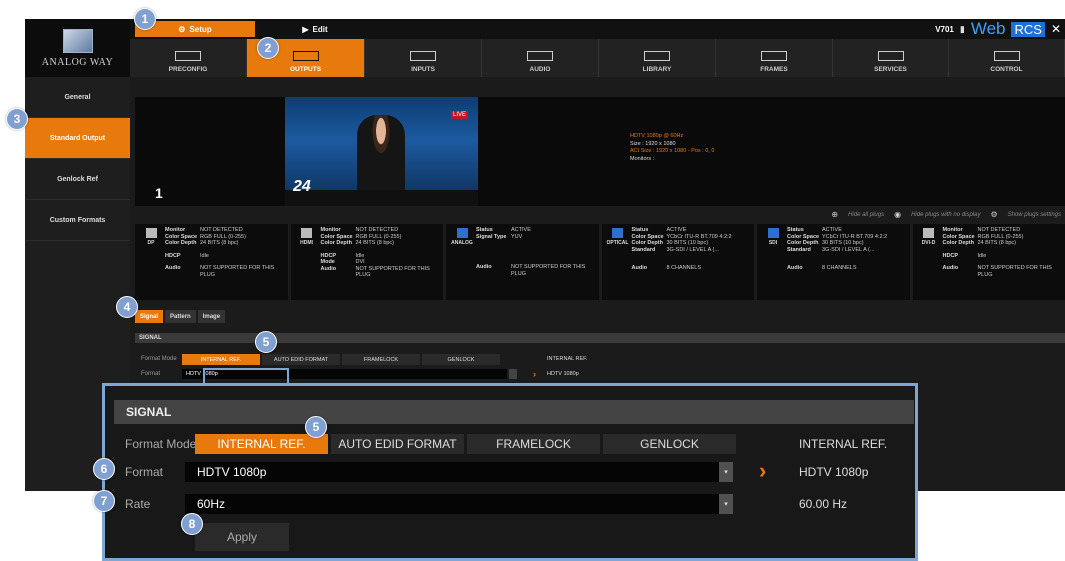  I want to click on nav-tab-control: CONTROL, so click(1007, 58).